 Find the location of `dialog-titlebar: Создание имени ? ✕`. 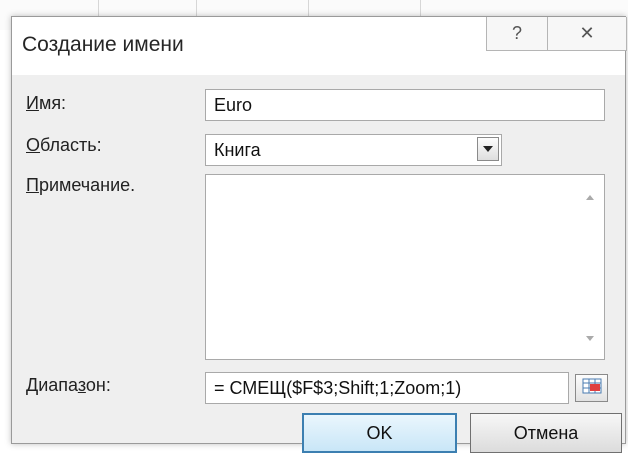

dialog-titlebar: Создание имени ? ✕ is located at coordinates (319, 46).